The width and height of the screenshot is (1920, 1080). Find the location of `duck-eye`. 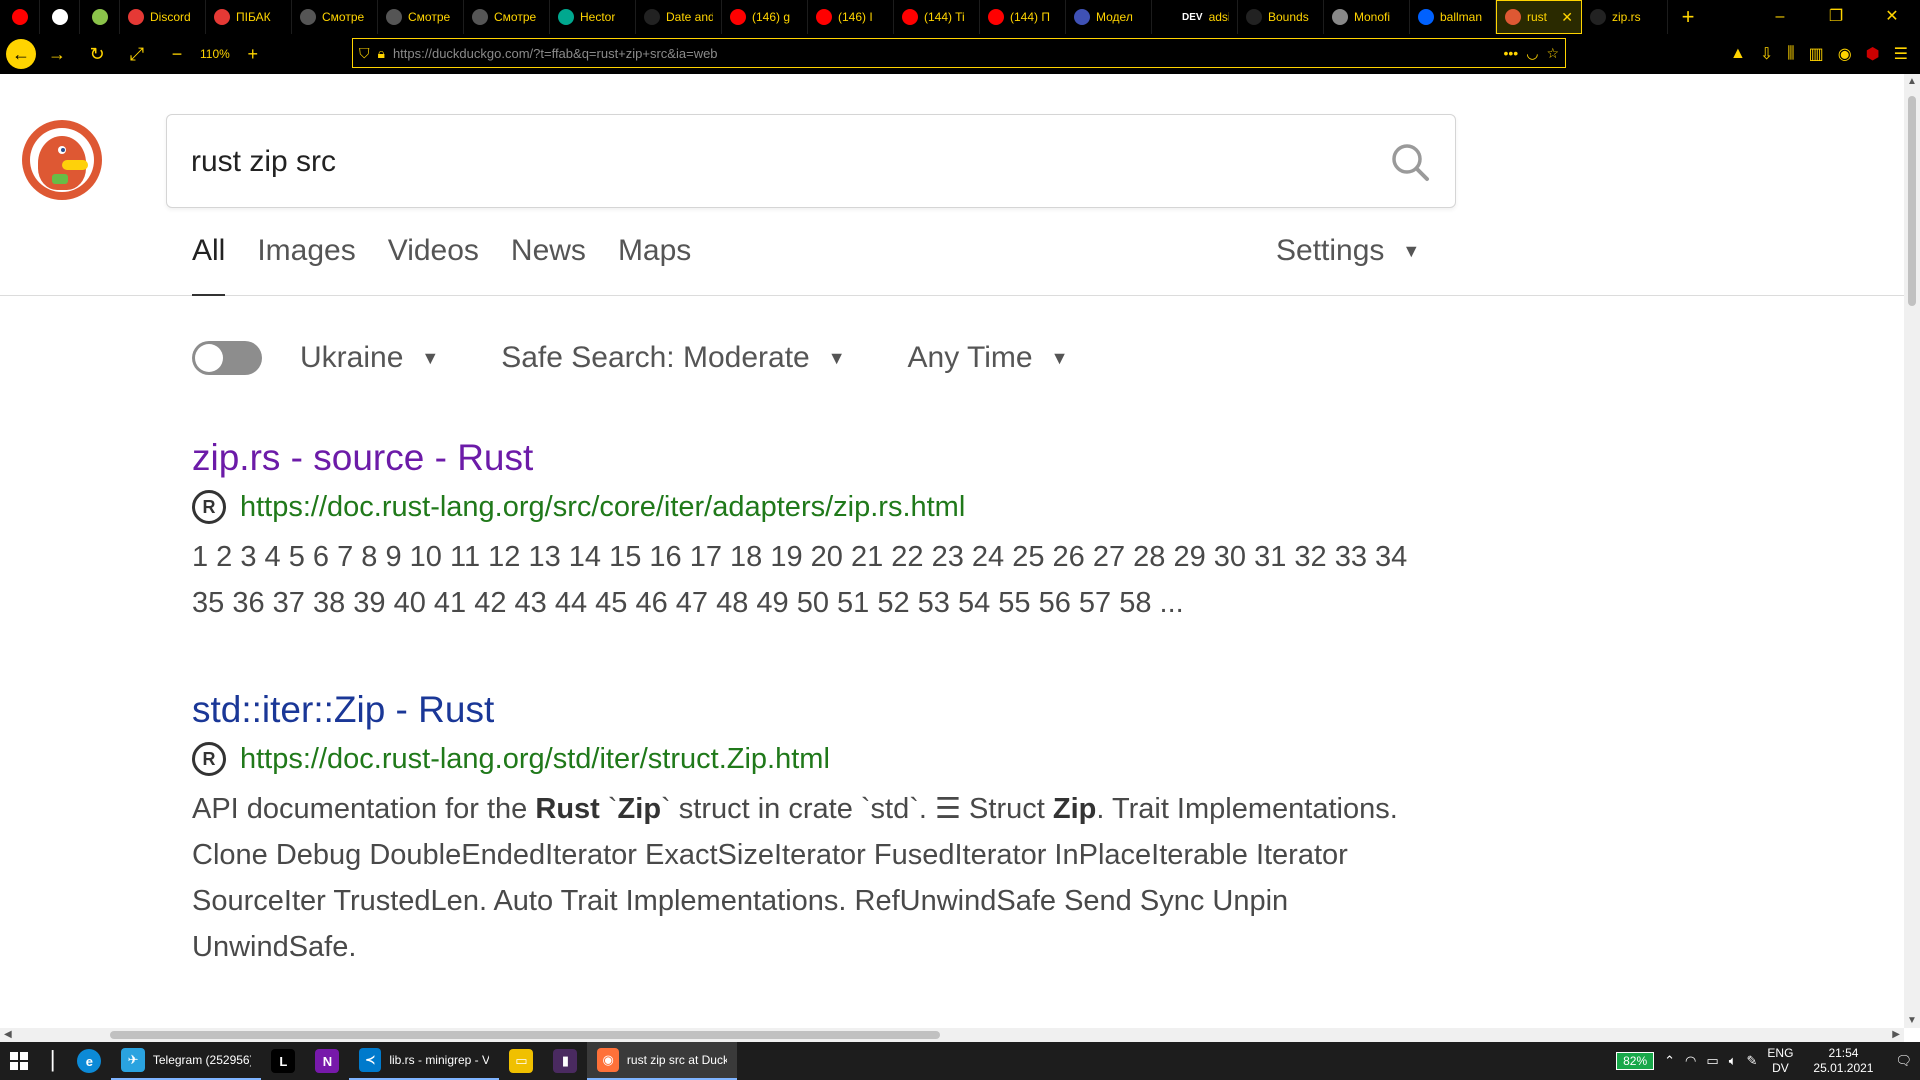

duck-eye is located at coordinates (62, 150).